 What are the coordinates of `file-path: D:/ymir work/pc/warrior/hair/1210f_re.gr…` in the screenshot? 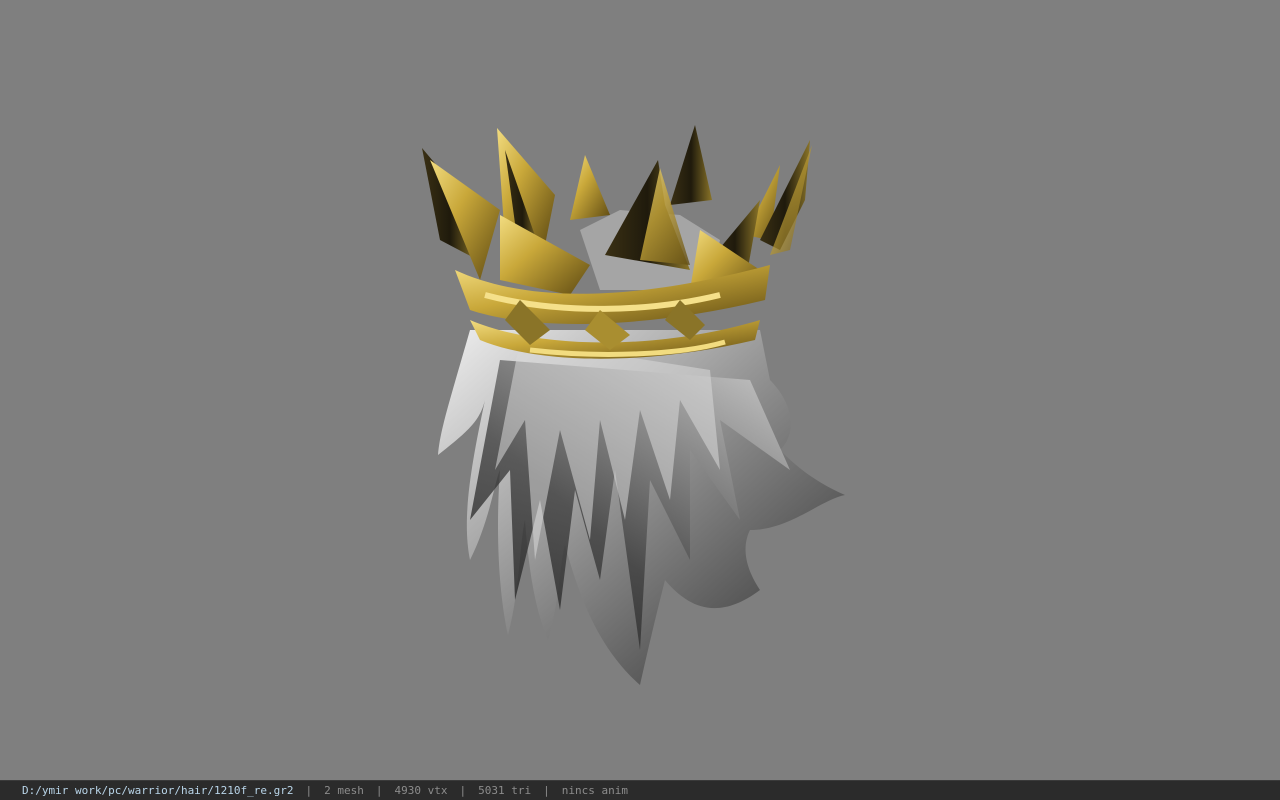 It's located at (158, 790).